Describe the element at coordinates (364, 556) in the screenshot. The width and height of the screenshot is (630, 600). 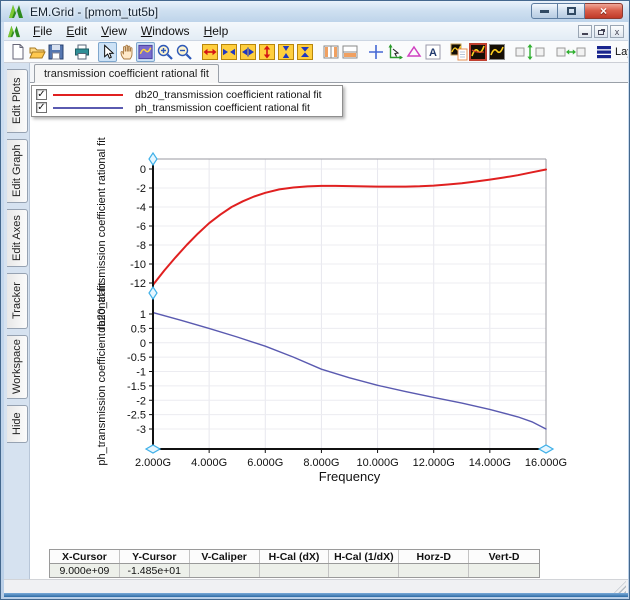
I see `header-h-cal-1dx: H-Cal (1/dX)` at that location.